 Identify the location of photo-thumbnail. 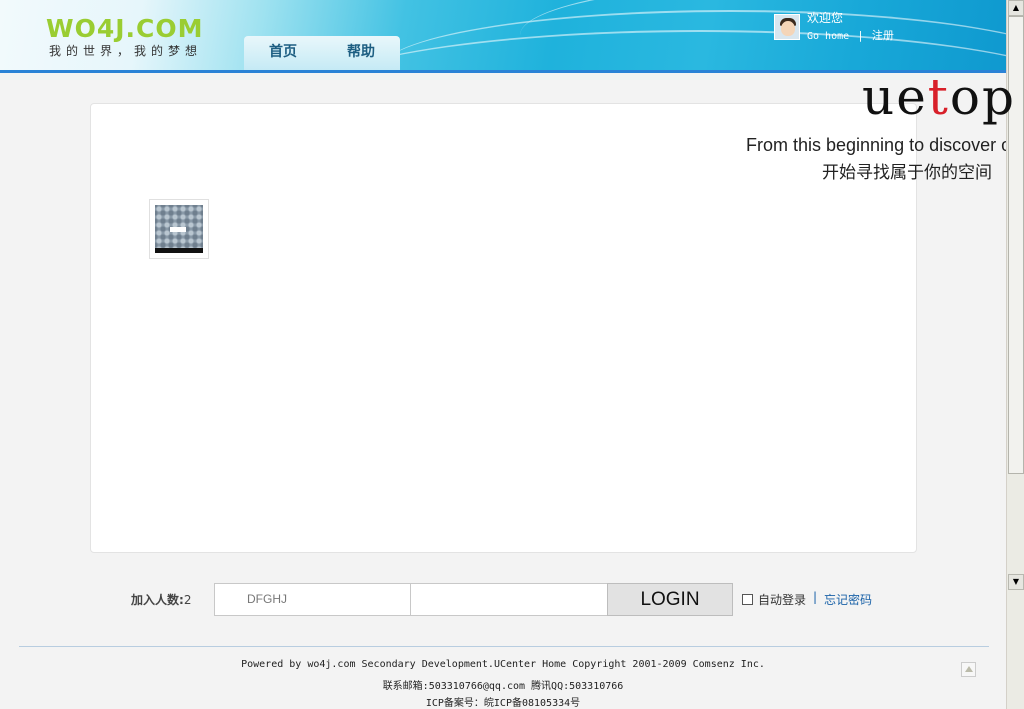
(179, 229).